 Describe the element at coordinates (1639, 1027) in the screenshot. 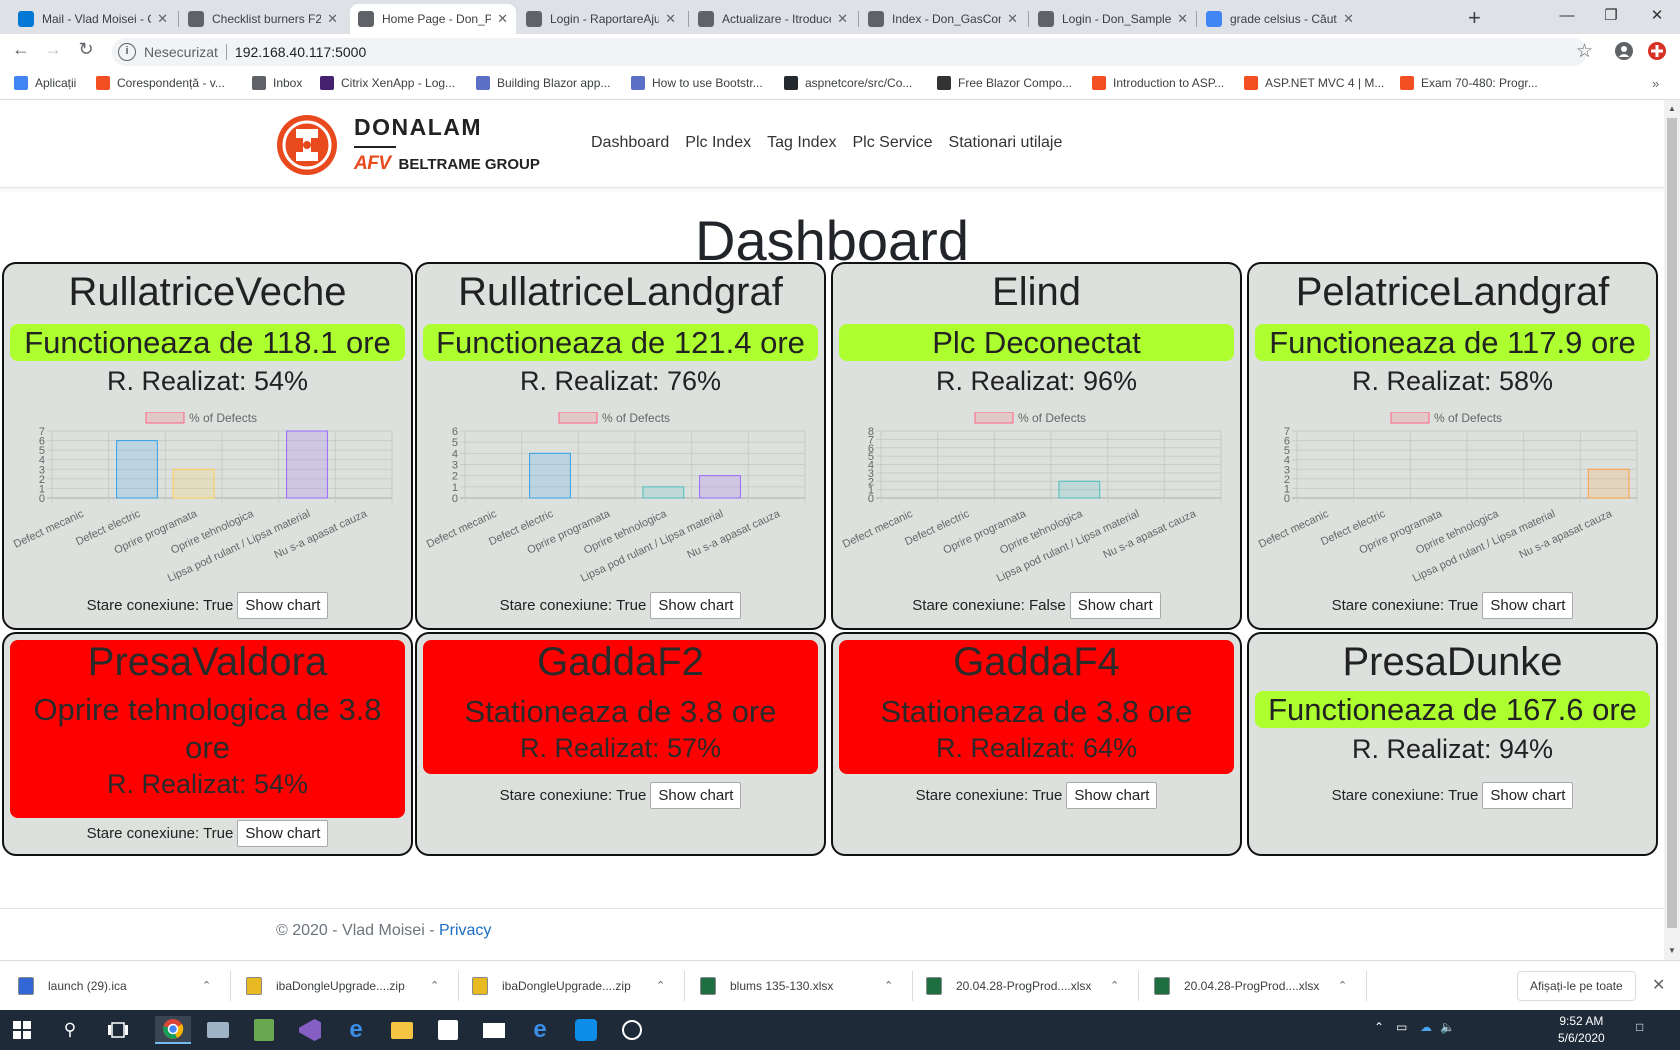

I see `notifications-icon: □` at that location.